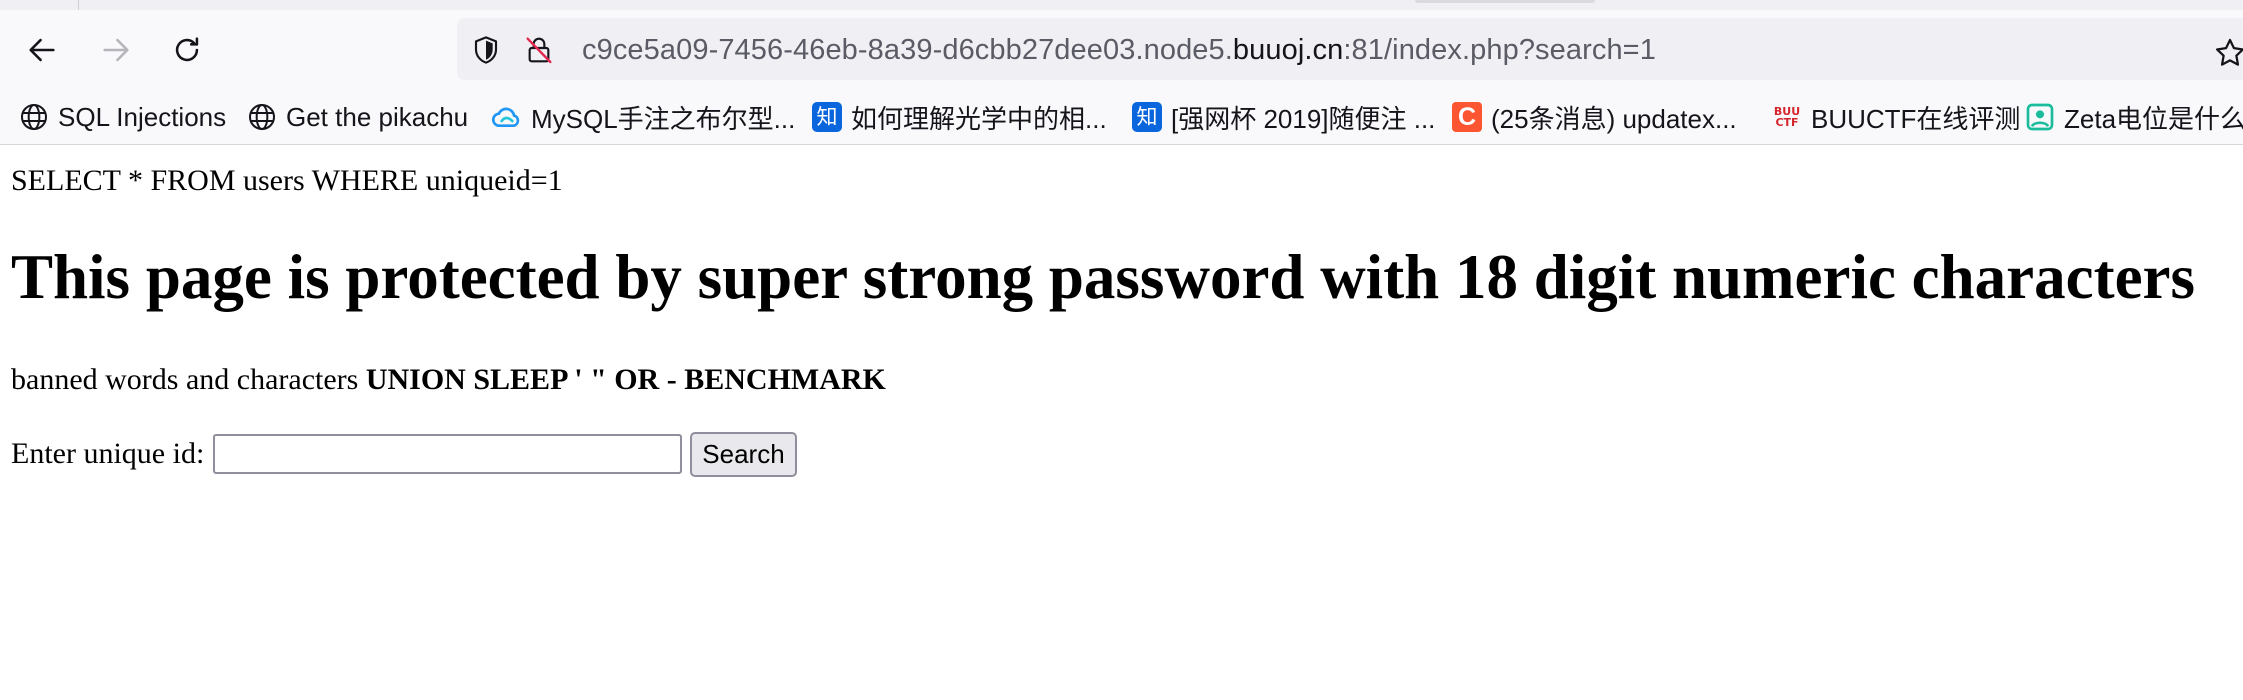 This screenshot has width=2243, height=700. Describe the element at coordinates (108, 453) in the screenshot. I see `unique-id-label: Enter unique id:` at that location.